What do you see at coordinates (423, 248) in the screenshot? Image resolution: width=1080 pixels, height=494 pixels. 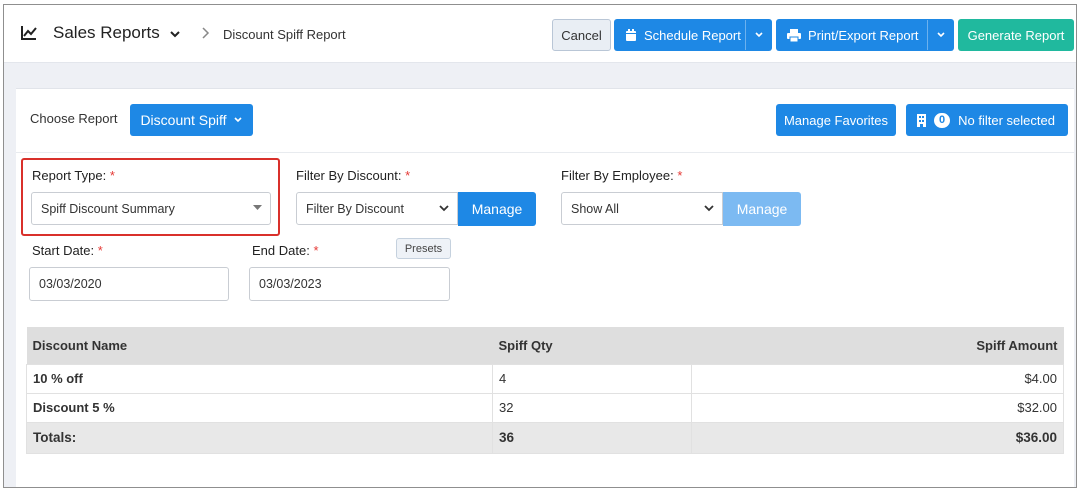 I see `presets-button: Presets` at bounding box center [423, 248].